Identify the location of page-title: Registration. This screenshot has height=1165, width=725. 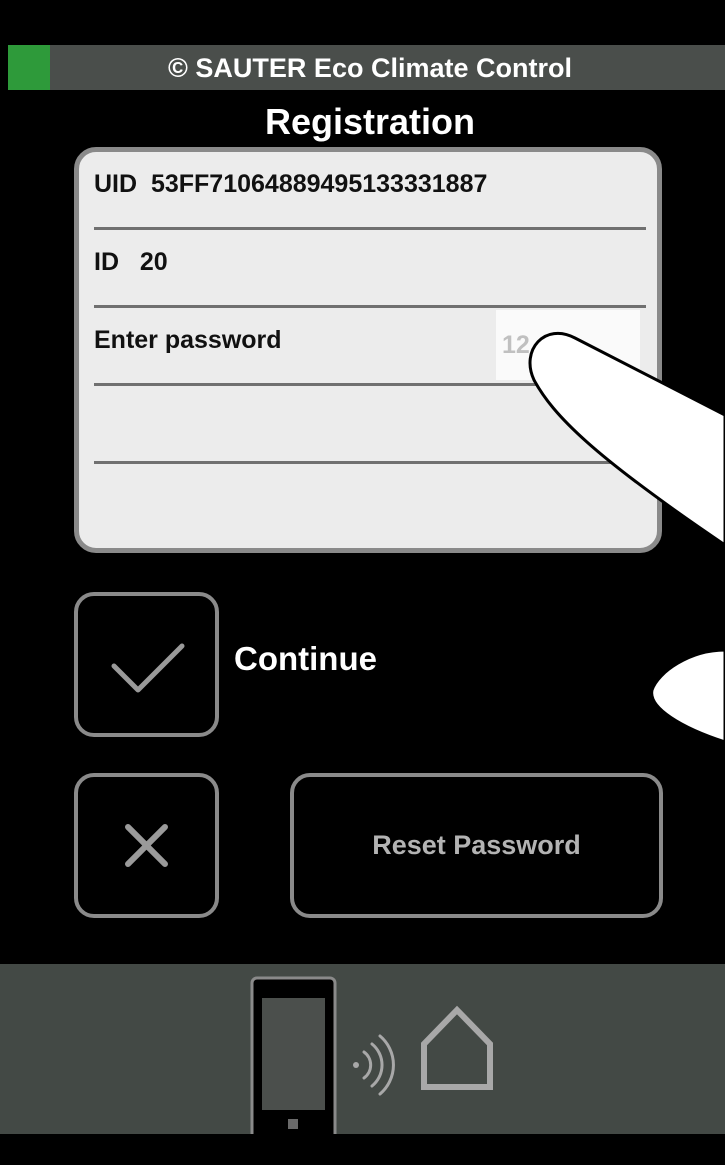
(370, 121).